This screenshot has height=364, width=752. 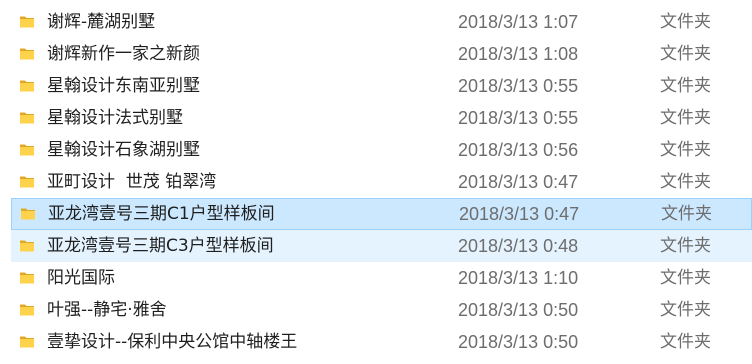 What do you see at coordinates (160, 246) in the screenshot?
I see `file-name: 亚龙湾壹号三期C3户型样板间` at bounding box center [160, 246].